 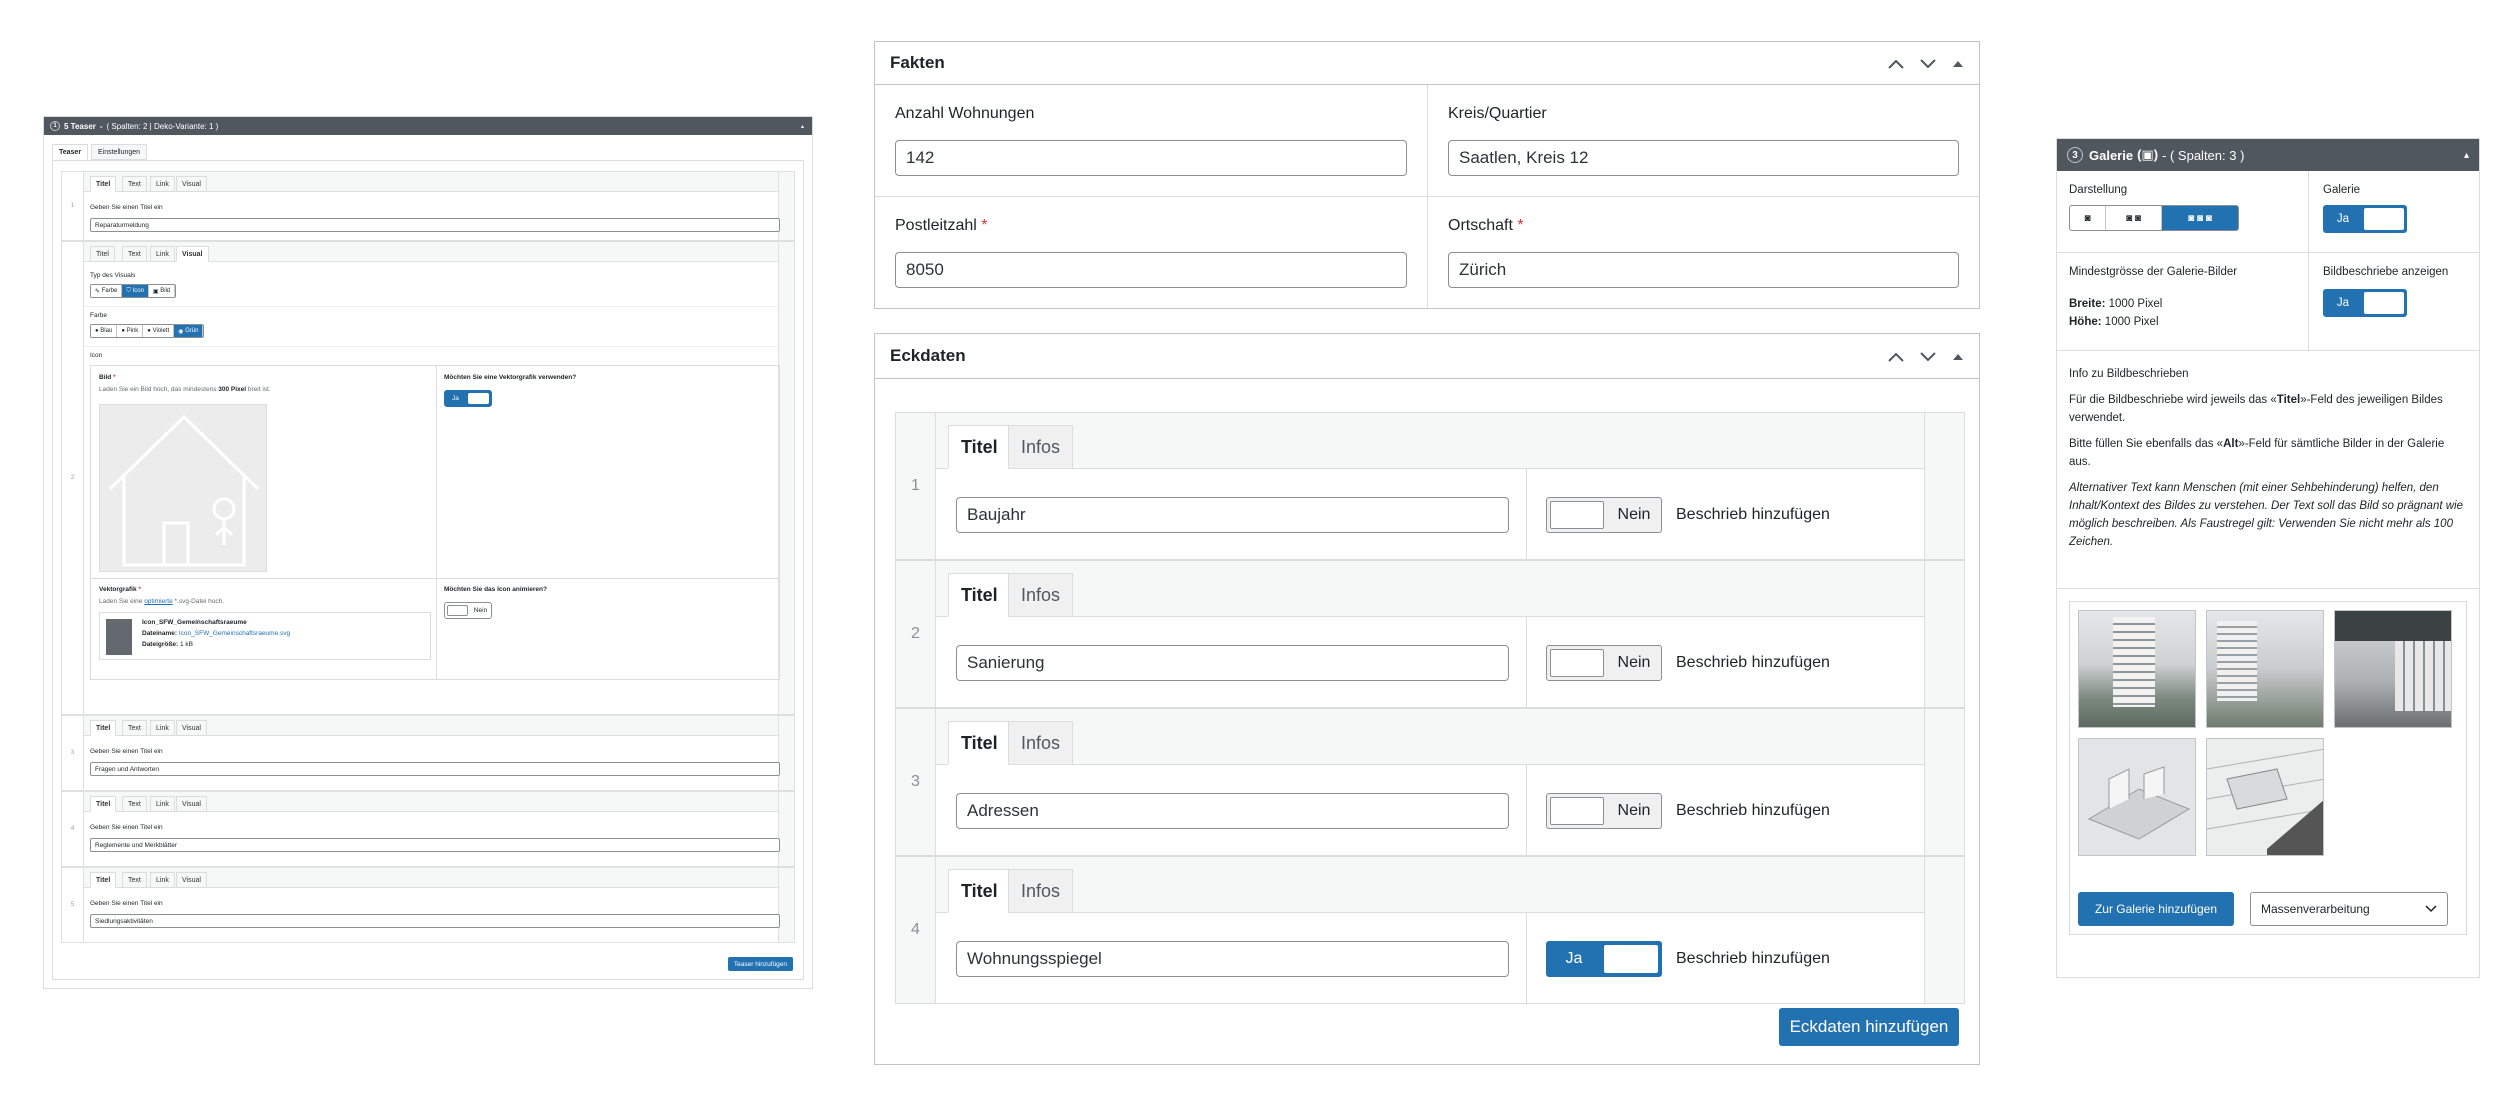 I want to click on three-cameras-icon: ◙ ◙ ◙, so click(x=2200, y=218).